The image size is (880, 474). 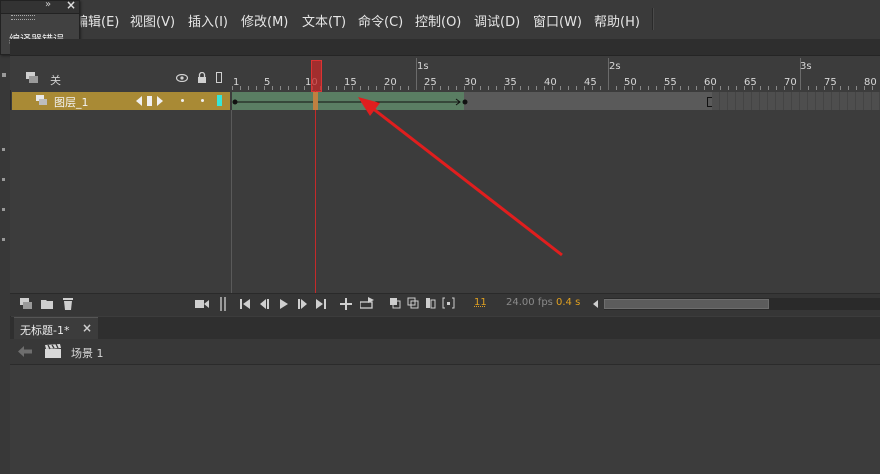 I want to click on menu-control: 控制(O), so click(x=438, y=20).